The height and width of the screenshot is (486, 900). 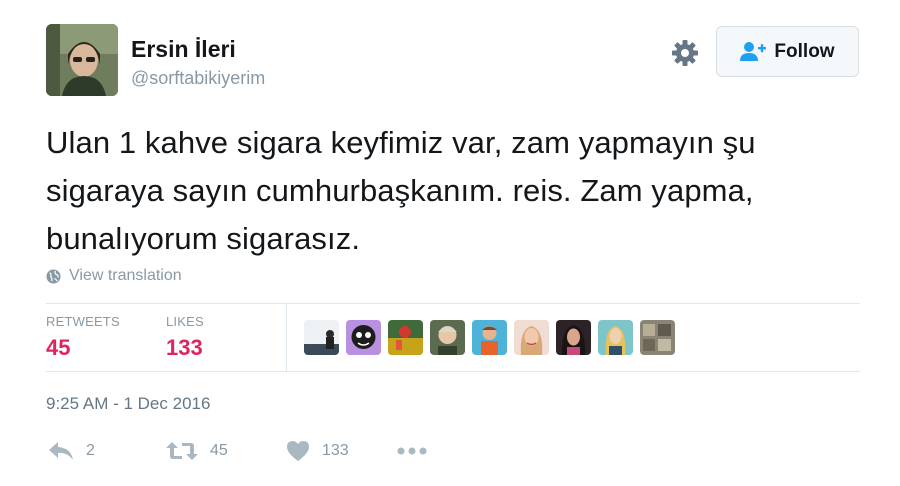 I want to click on tweet-timestamp: 9:25 AM - 1 Dec 2016, so click(x=128, y=404).